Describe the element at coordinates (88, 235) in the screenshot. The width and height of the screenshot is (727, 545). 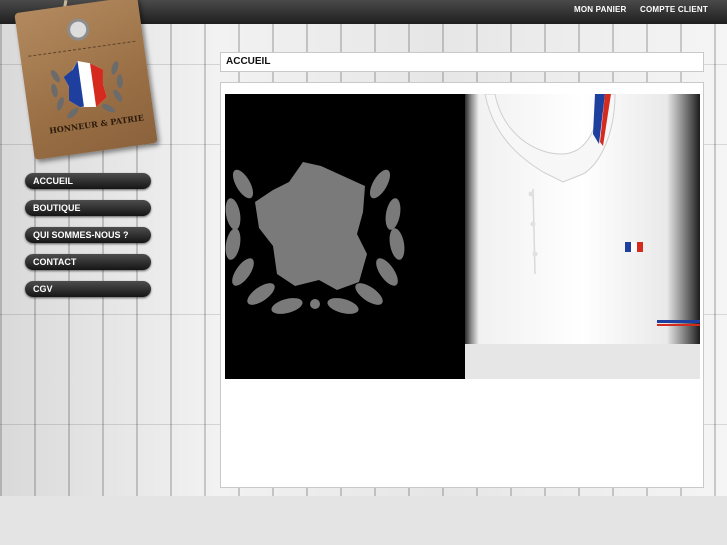
I see `menu-qui-sommes-nous: QUI SOMMES-NOUS ?` at that location.